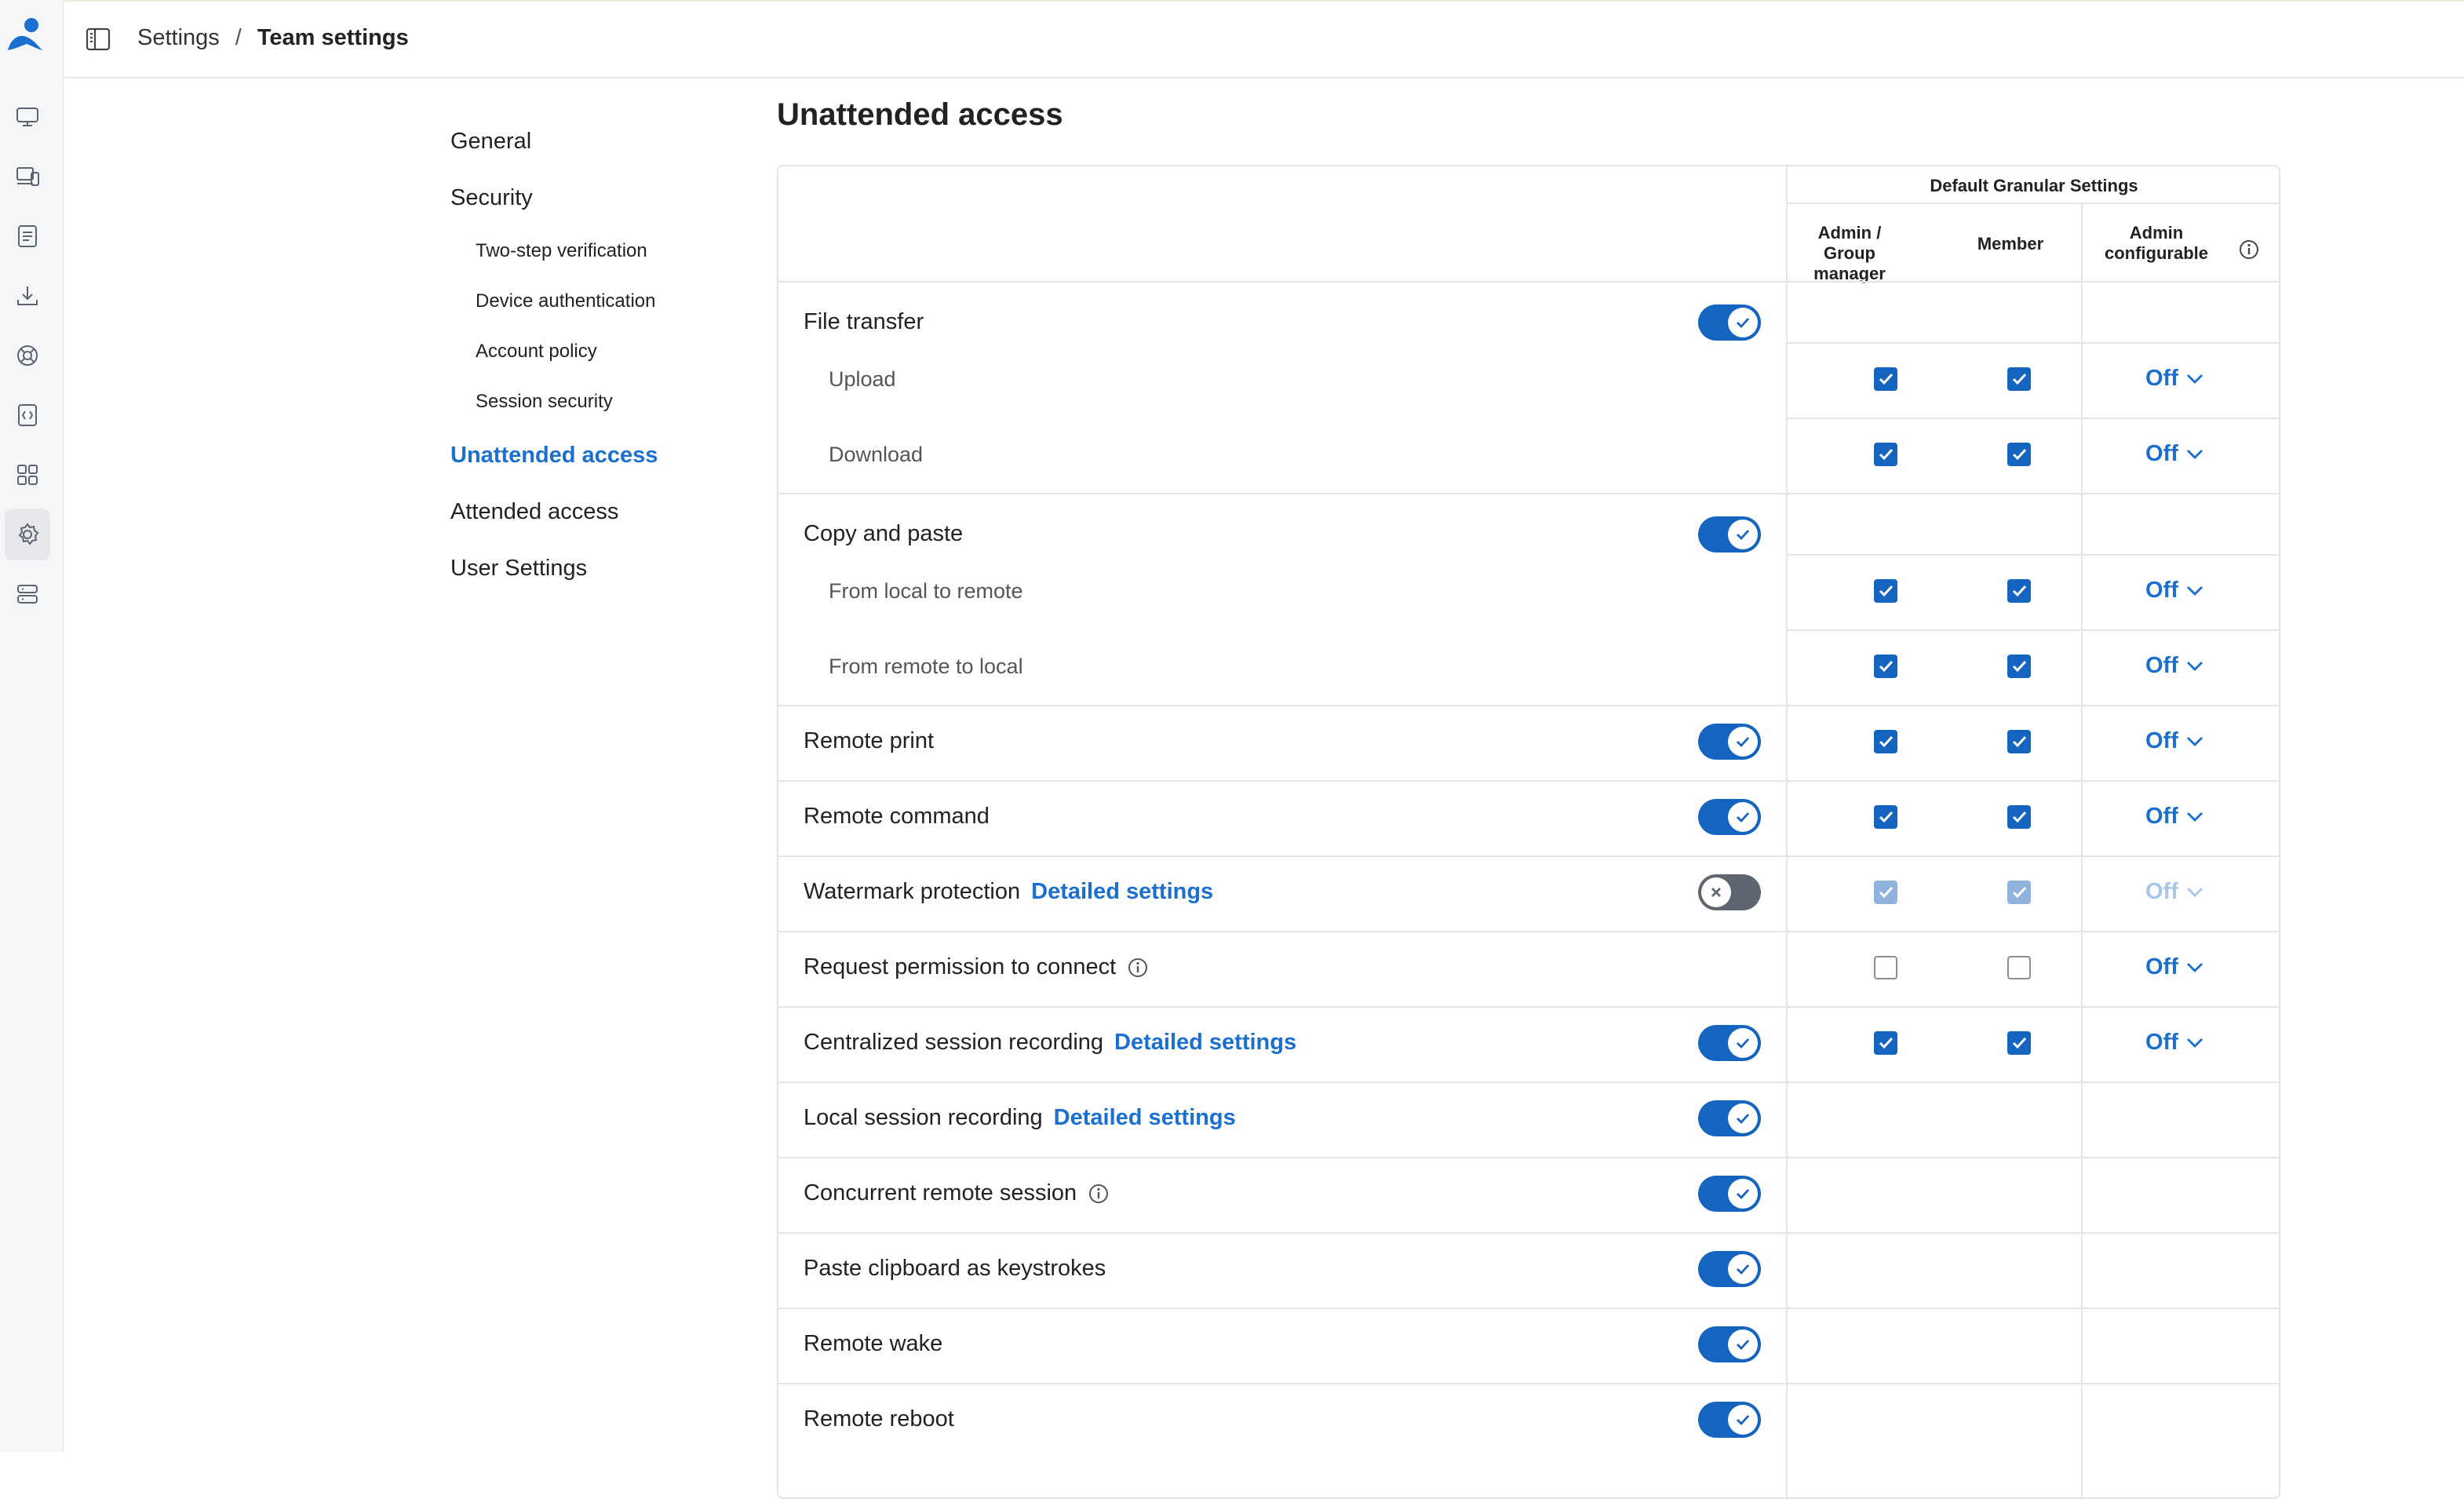 This screenshot has width=2464, height=1499. What do you see at coordinates (1885, 454) in the screenshot?
I see `download-admin-checkbox` at bounding box center [1885, 454].